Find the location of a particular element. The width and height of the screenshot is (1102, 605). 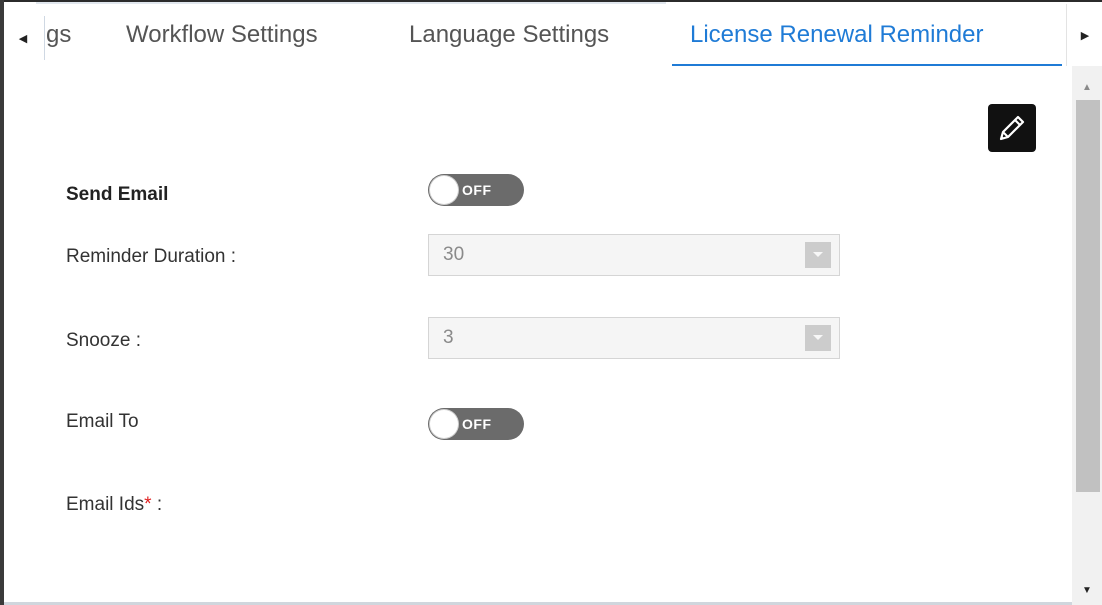

triangle-right-icon: ▶ is located at coordinates (1085, 35).